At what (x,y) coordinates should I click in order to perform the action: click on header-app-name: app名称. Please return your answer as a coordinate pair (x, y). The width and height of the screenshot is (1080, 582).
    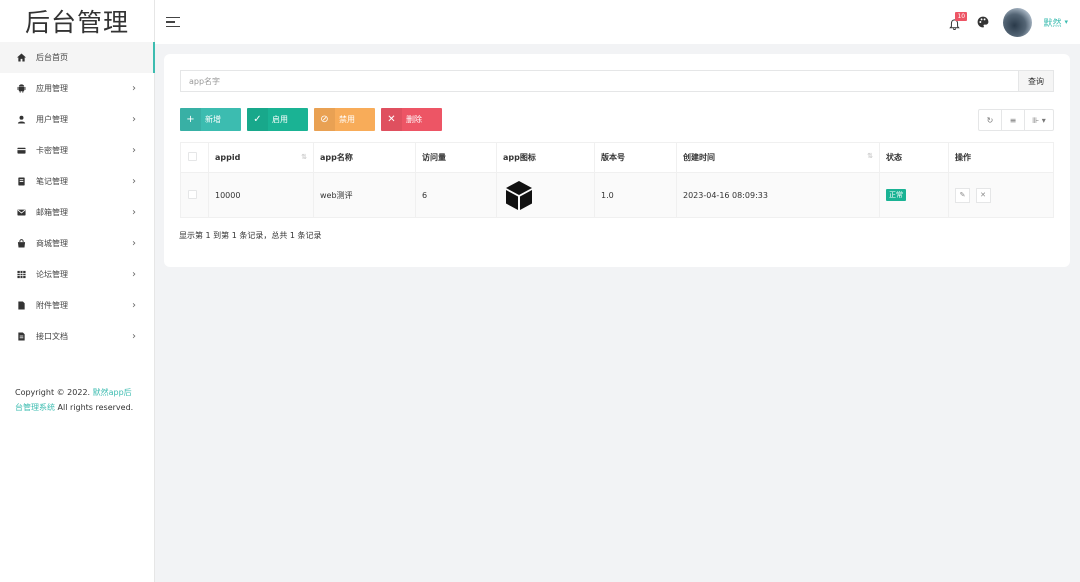
    Looking at the image, I should click on (365, 158).